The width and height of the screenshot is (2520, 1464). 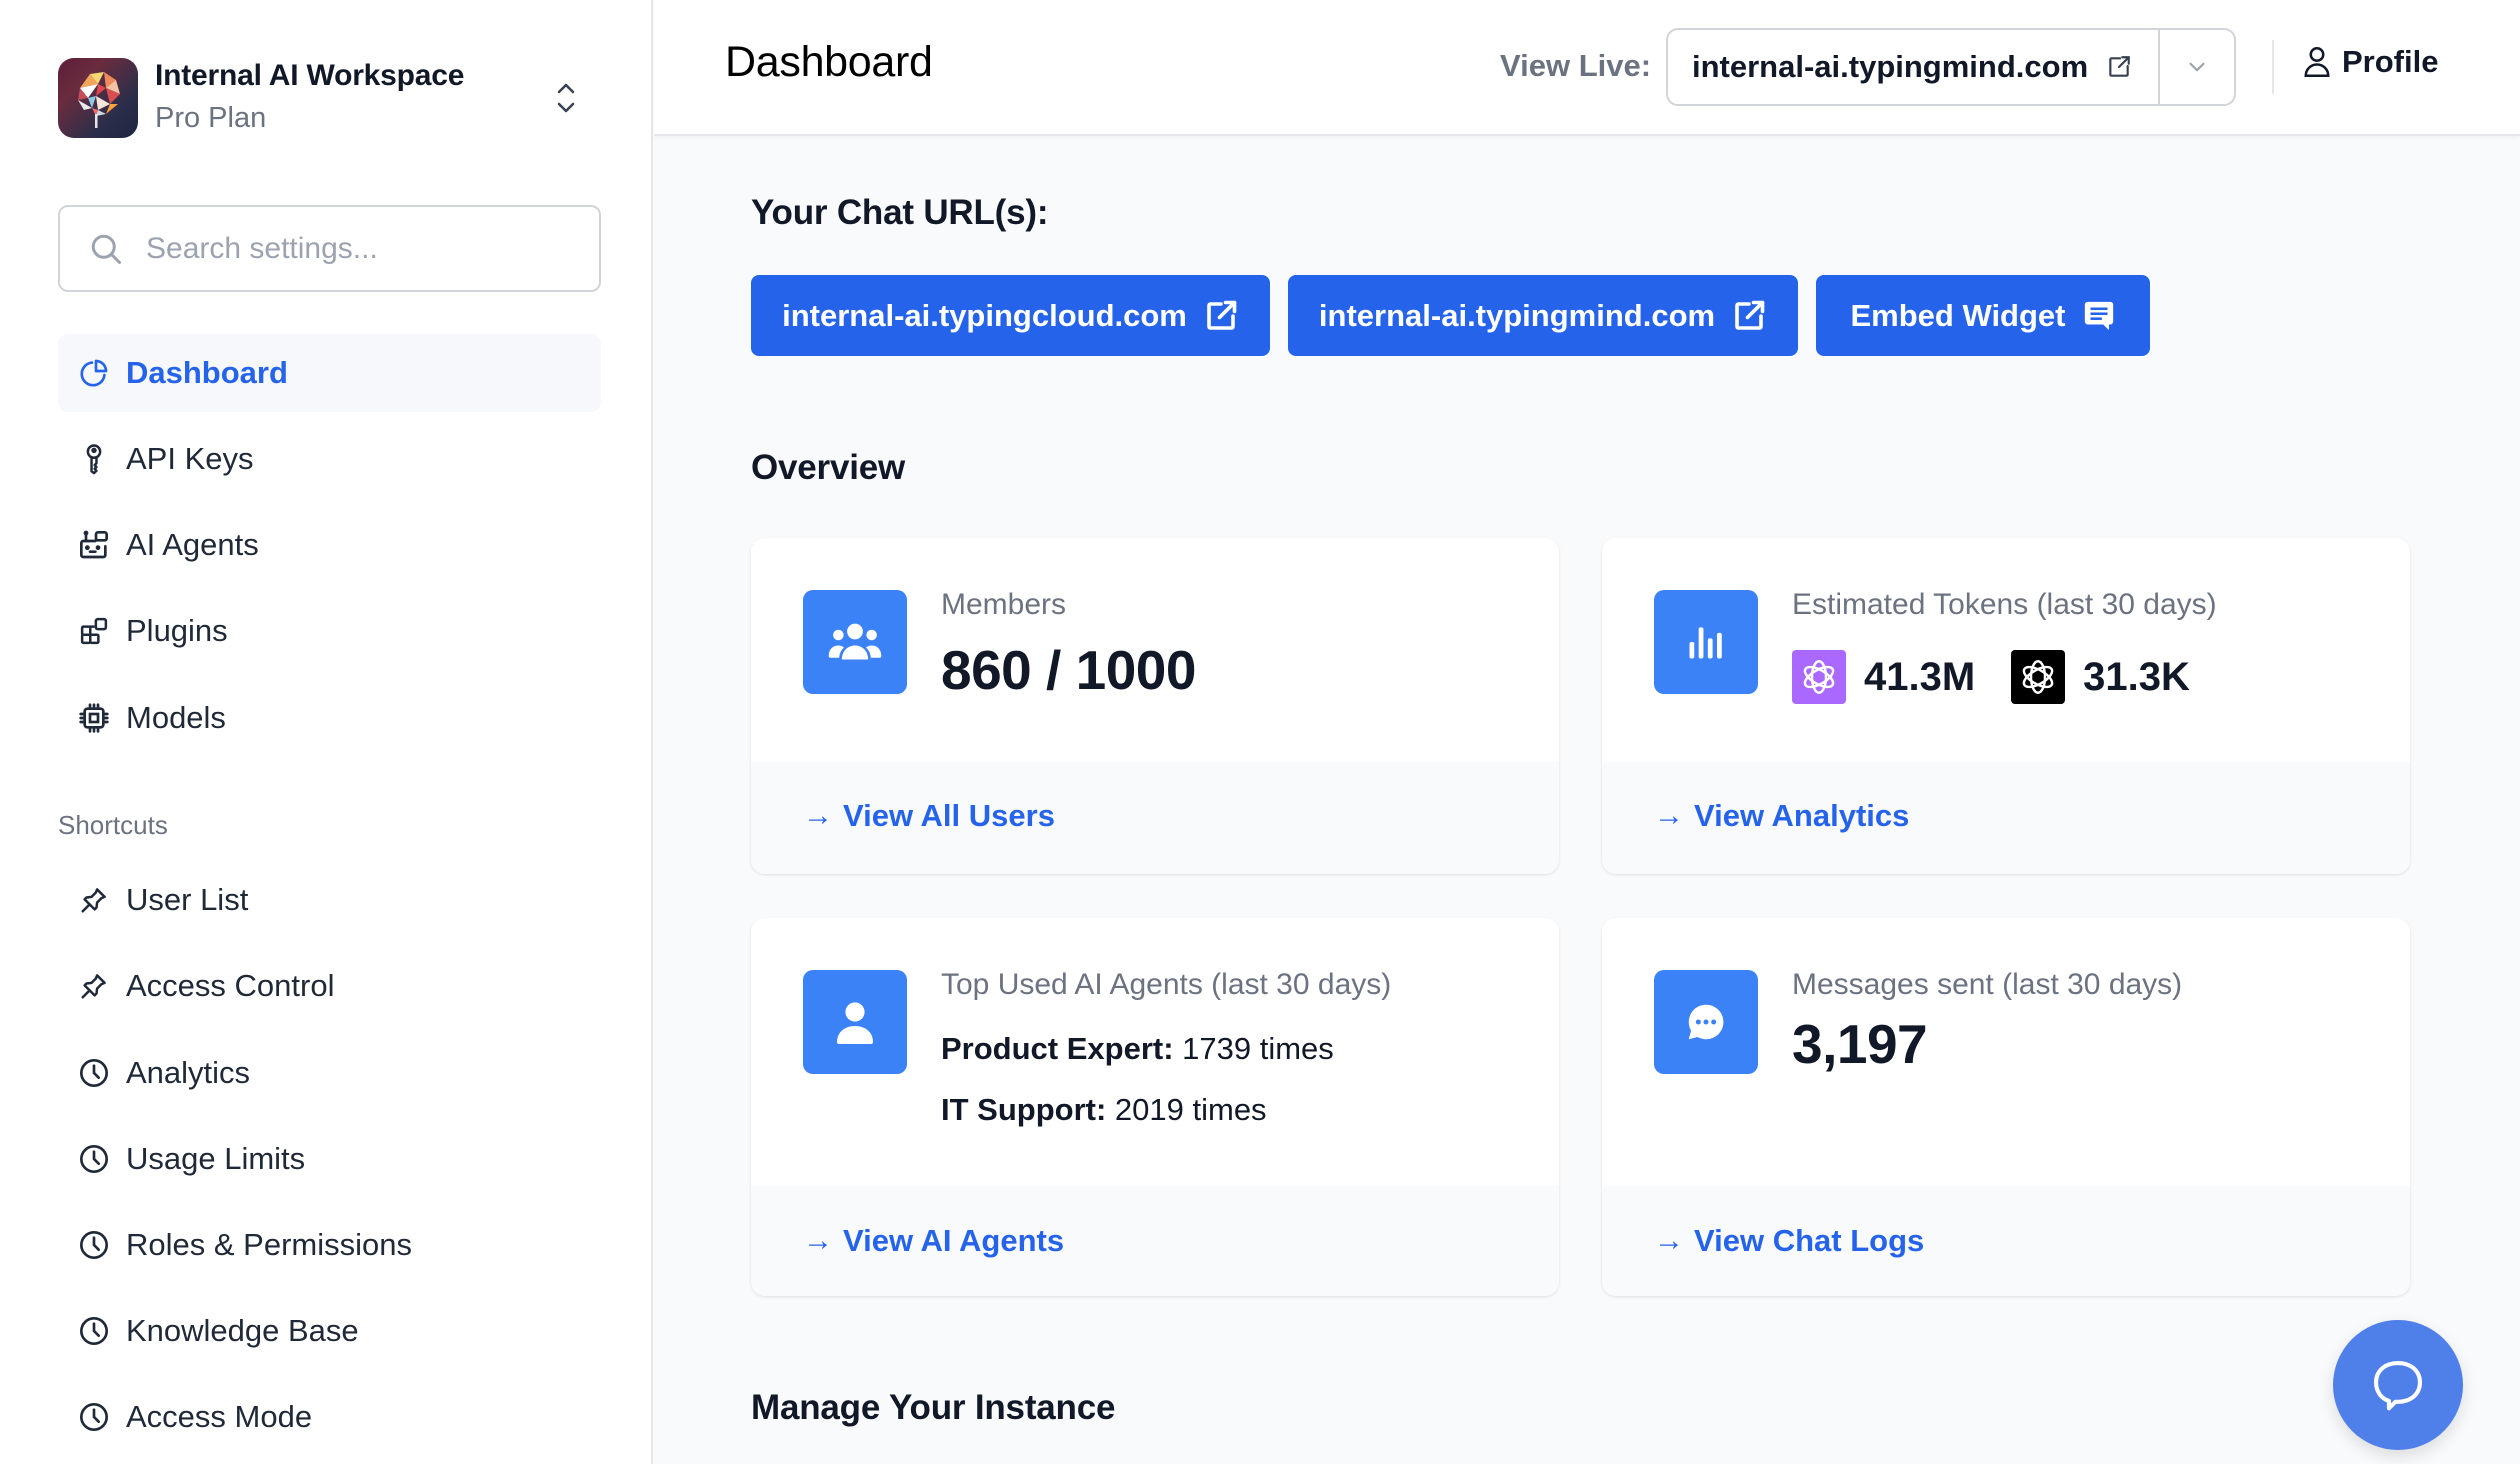 I want to click on chat-urls-title: Your Chat URL(s):, so click(x=900, y=212).